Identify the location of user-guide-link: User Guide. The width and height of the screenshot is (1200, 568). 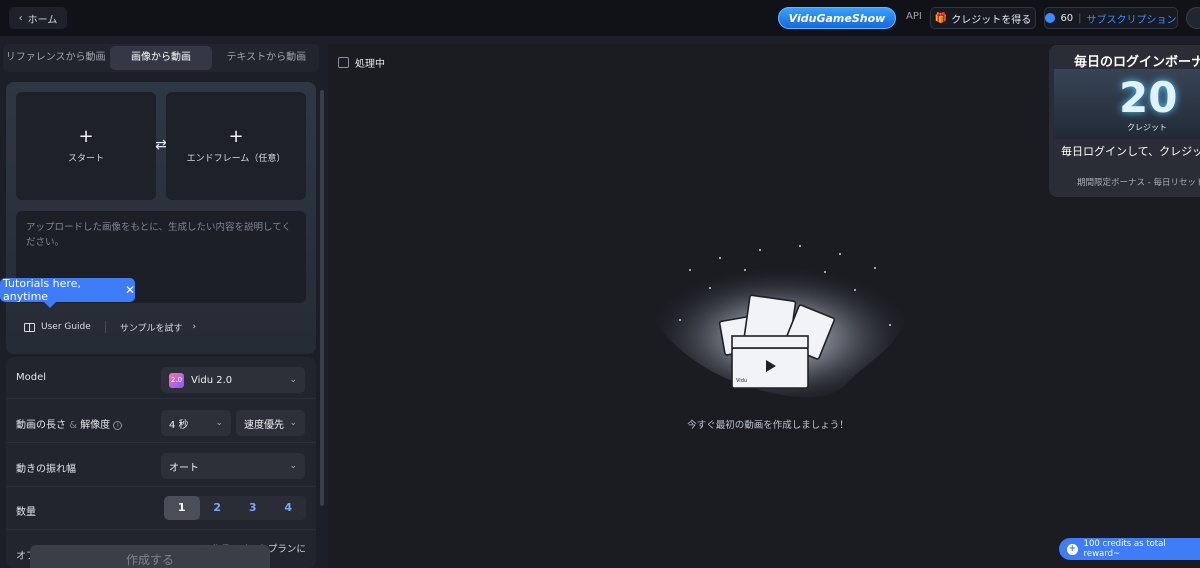
(66, 327).